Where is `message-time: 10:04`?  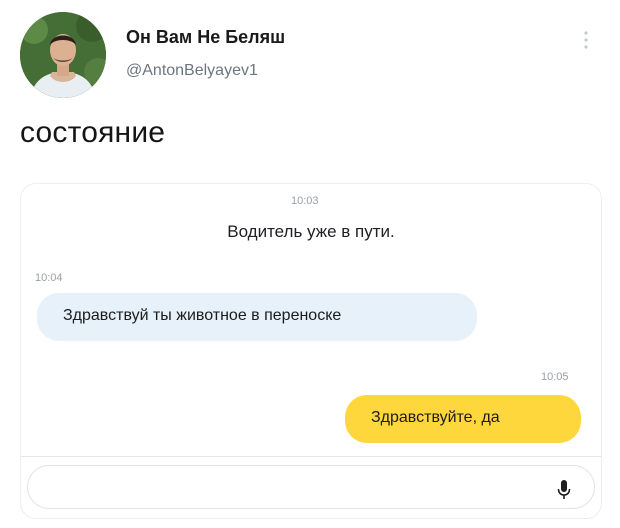 message-time: 10:04 is located at coordinates (49, 278).